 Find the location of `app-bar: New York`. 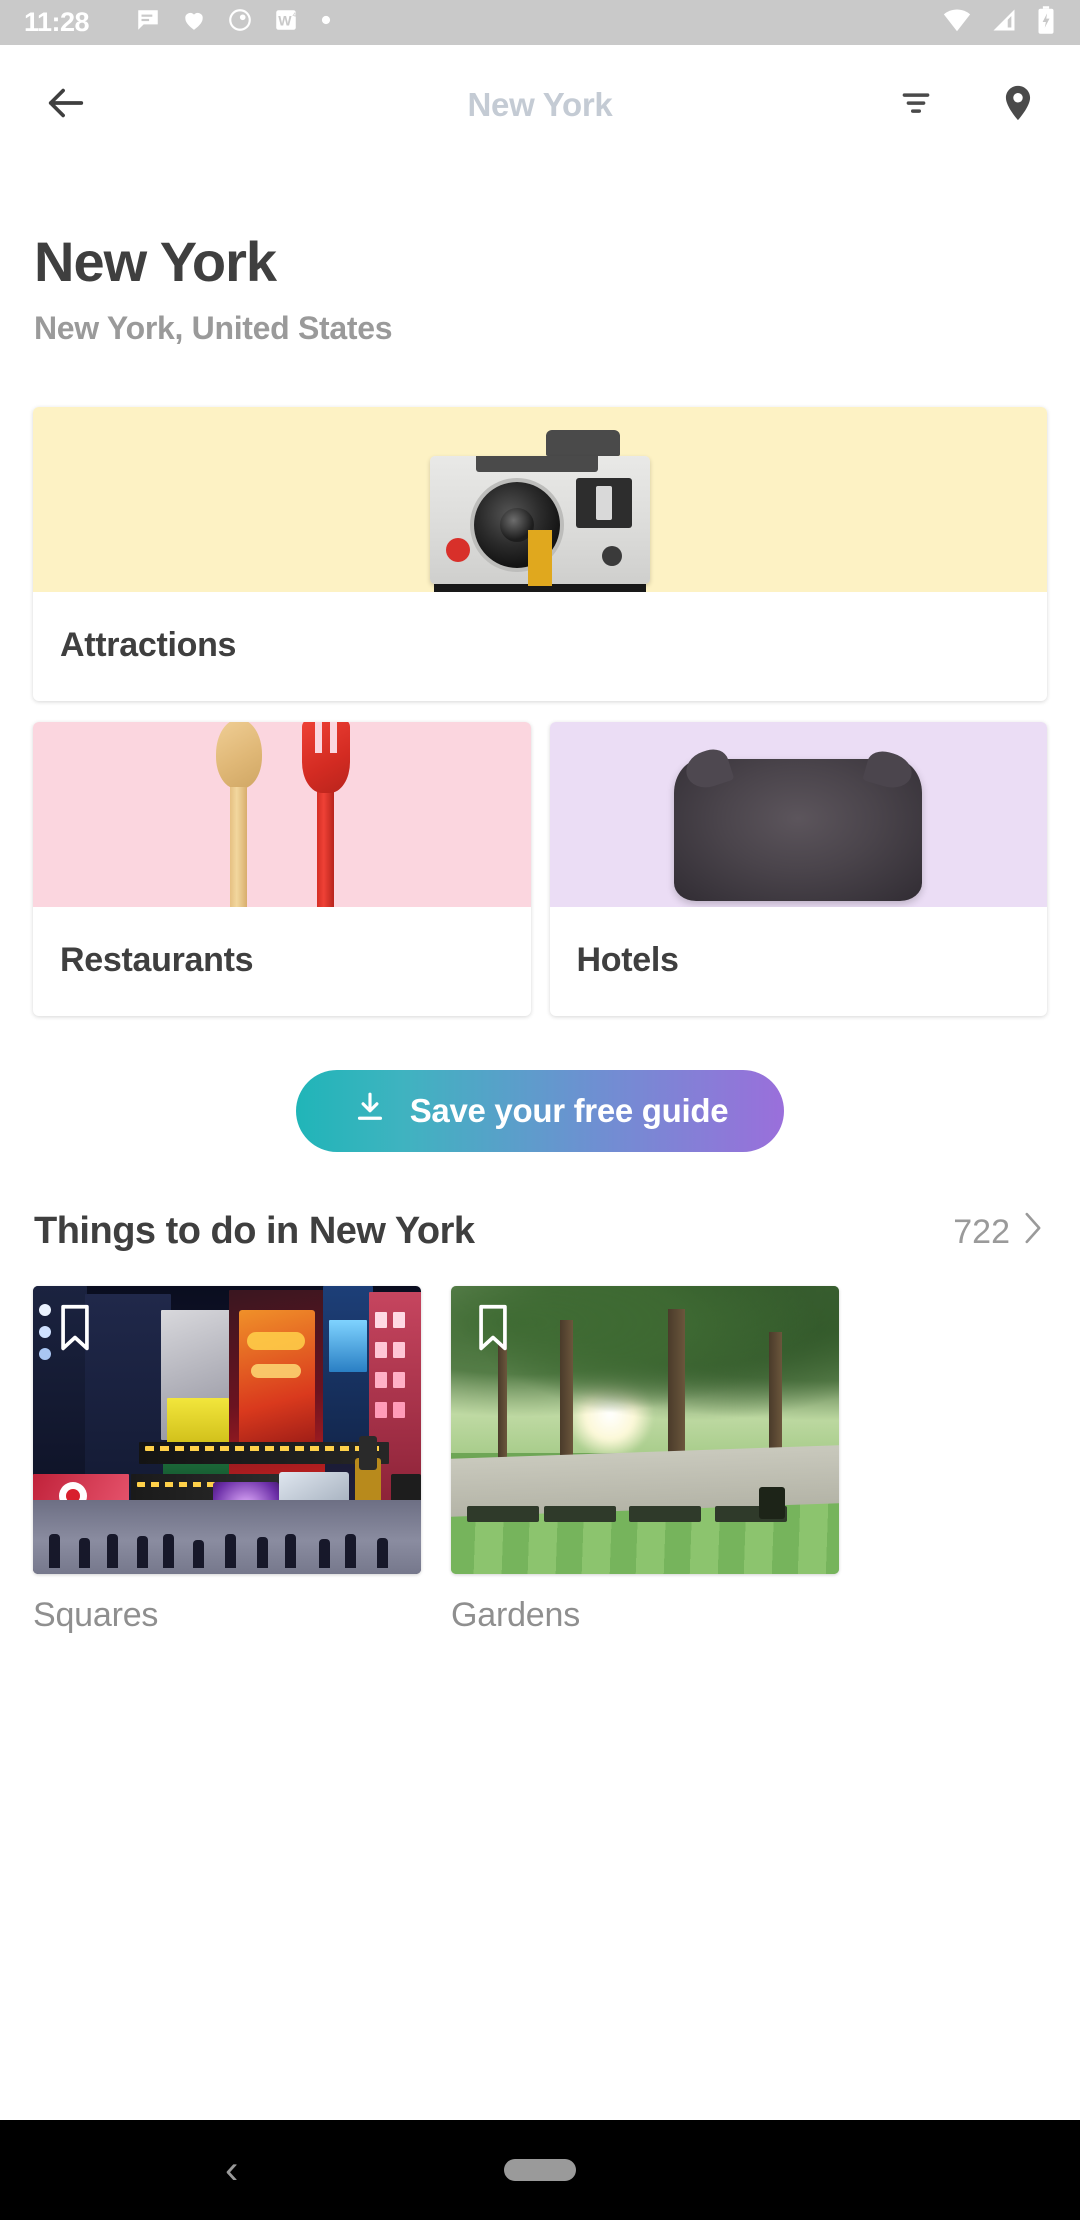

app-bar: New York is located at coordinates (540, 105).